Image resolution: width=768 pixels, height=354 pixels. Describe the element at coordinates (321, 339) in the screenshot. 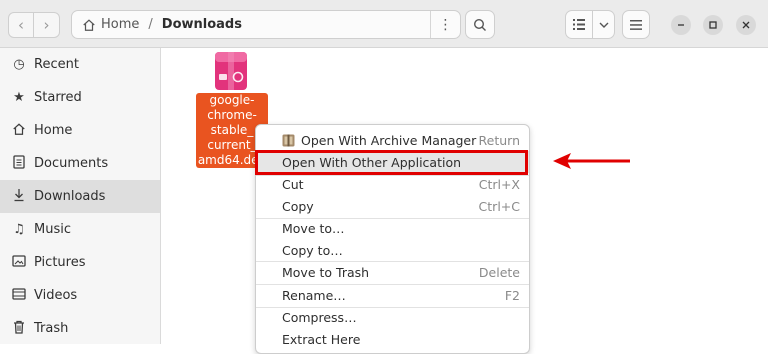

I see `menu-item-label: Extract Here` at that location.